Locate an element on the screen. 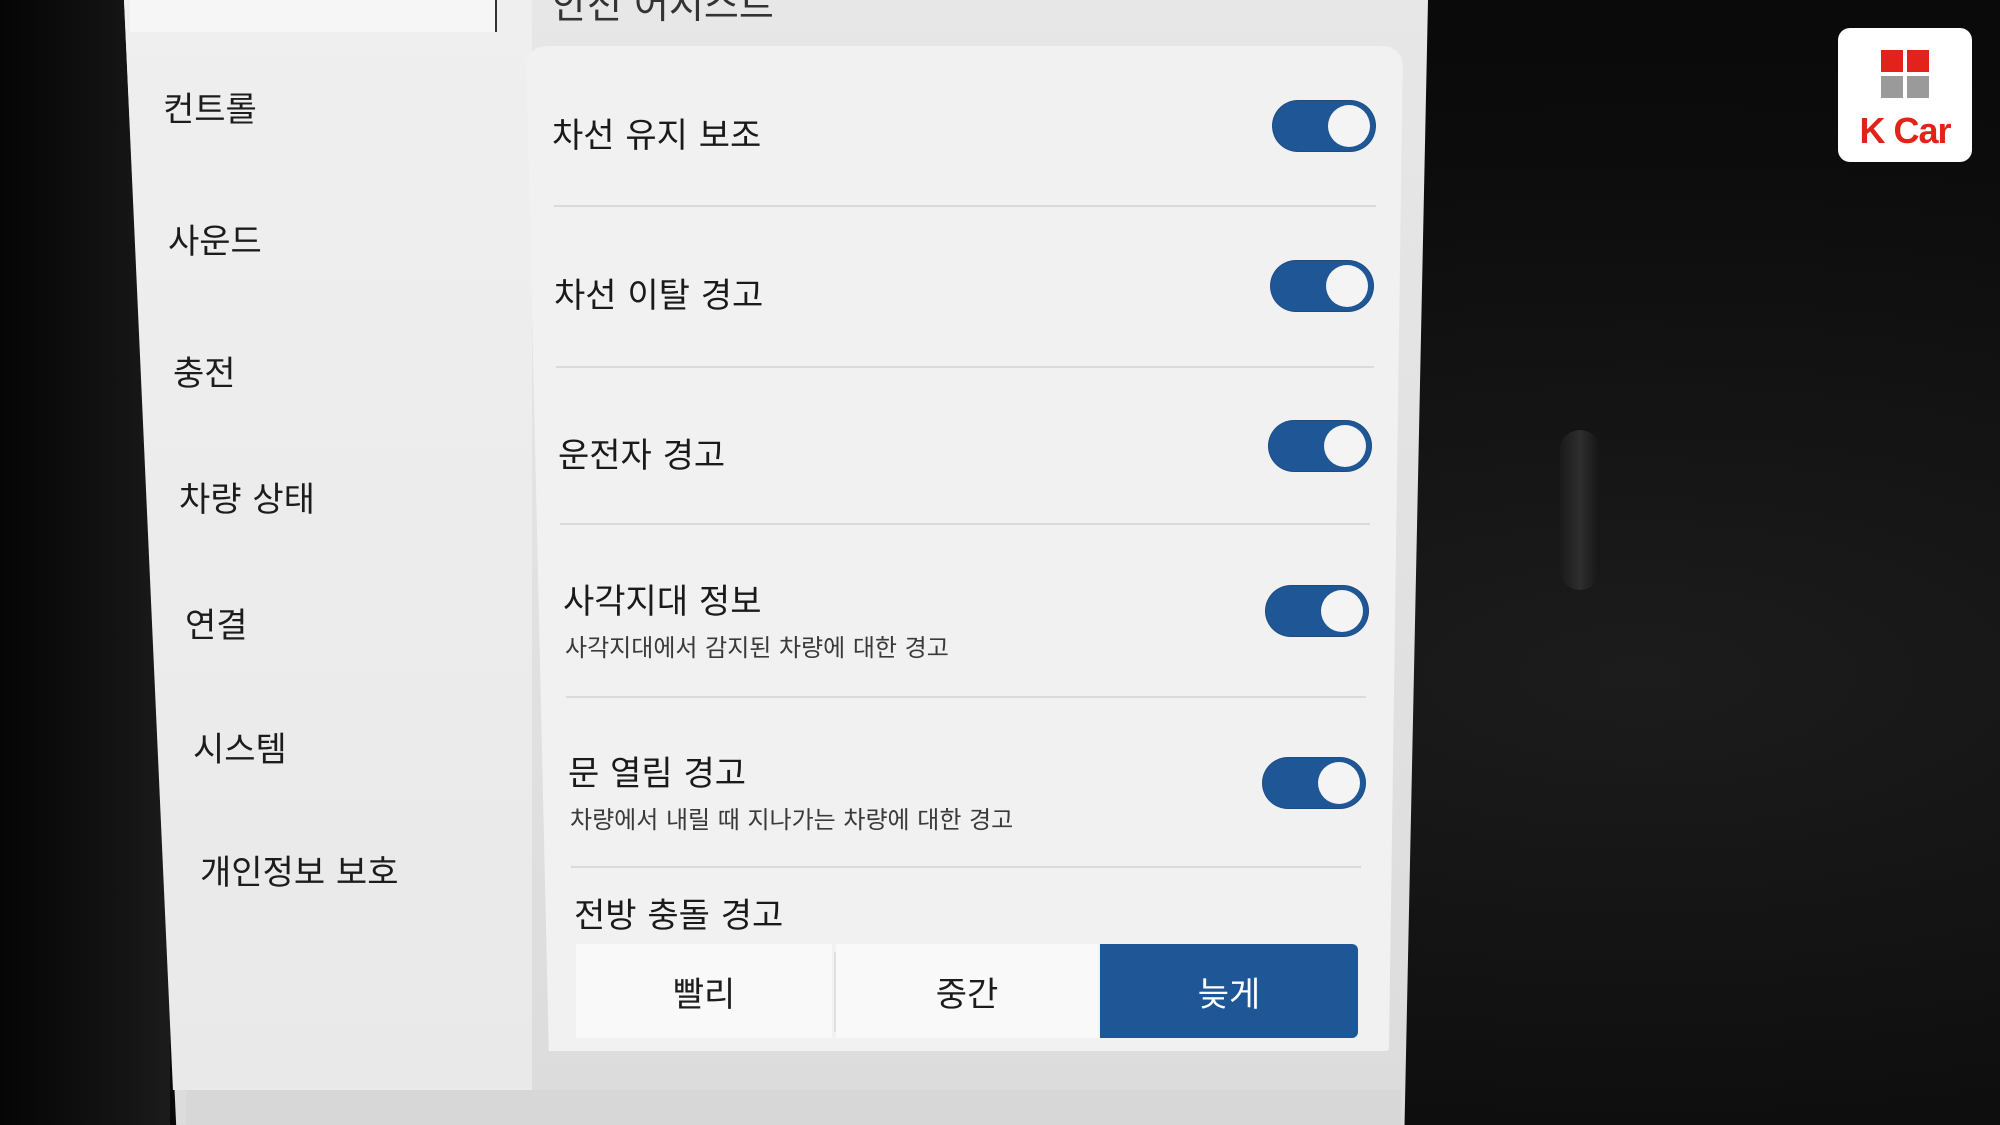  setting-title-blind-spot: 사각지대 정보 is located at coordinates (662, 602).